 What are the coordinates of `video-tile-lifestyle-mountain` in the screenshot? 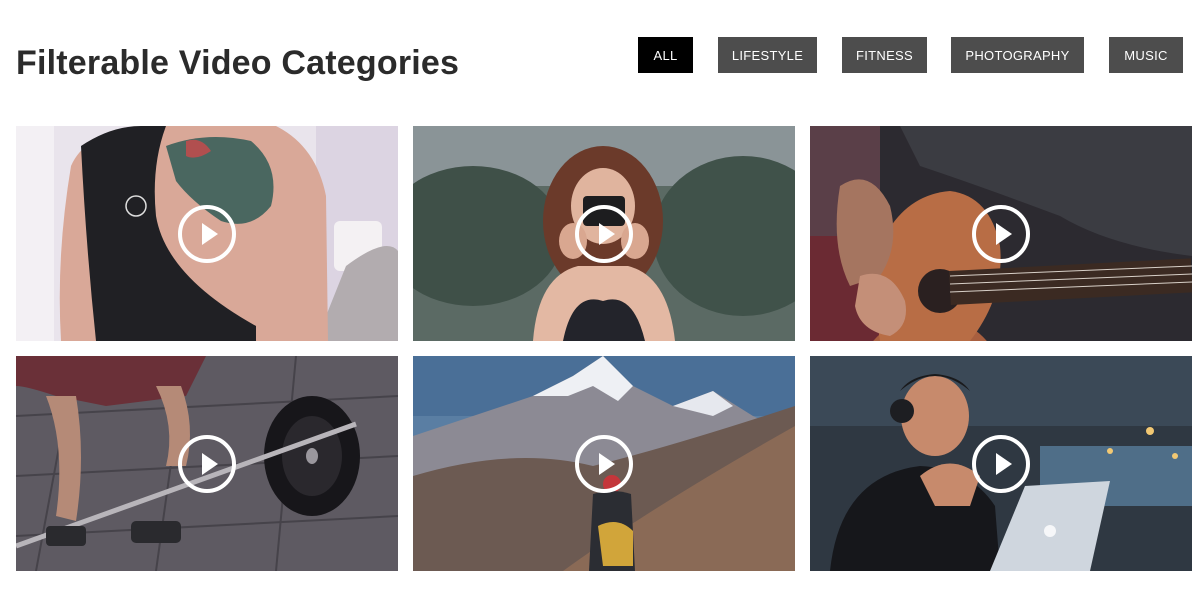 It's located at (604, 463).